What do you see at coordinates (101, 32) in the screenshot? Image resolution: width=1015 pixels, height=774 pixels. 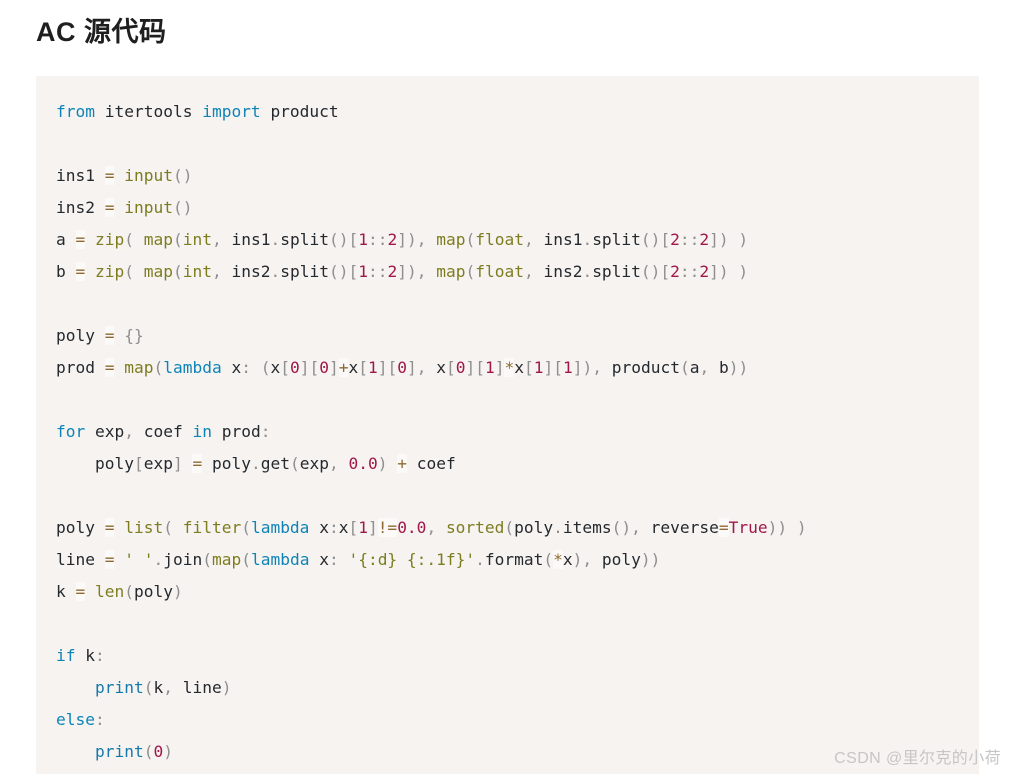 I see `page-title: AC 源代码` at bounding box center [101, 32].